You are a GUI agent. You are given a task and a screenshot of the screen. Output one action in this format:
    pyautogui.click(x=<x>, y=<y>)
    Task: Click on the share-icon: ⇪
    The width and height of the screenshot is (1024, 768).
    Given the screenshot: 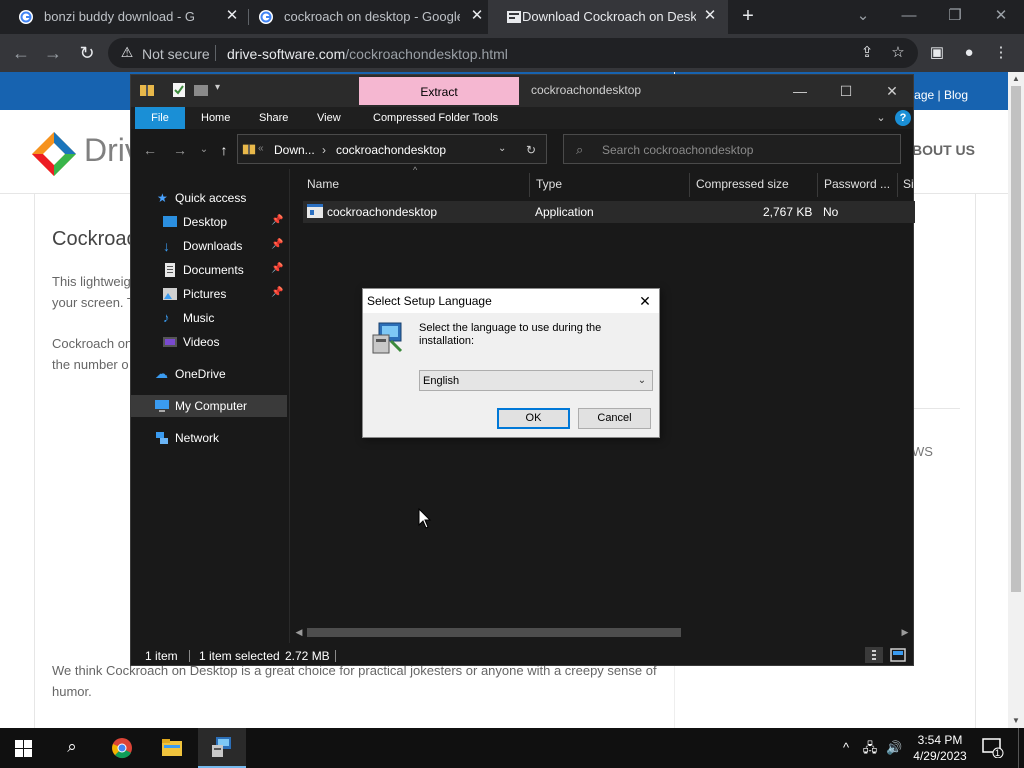 What is the action you would take?
    pyautogui.click(x=867, y=53)
    